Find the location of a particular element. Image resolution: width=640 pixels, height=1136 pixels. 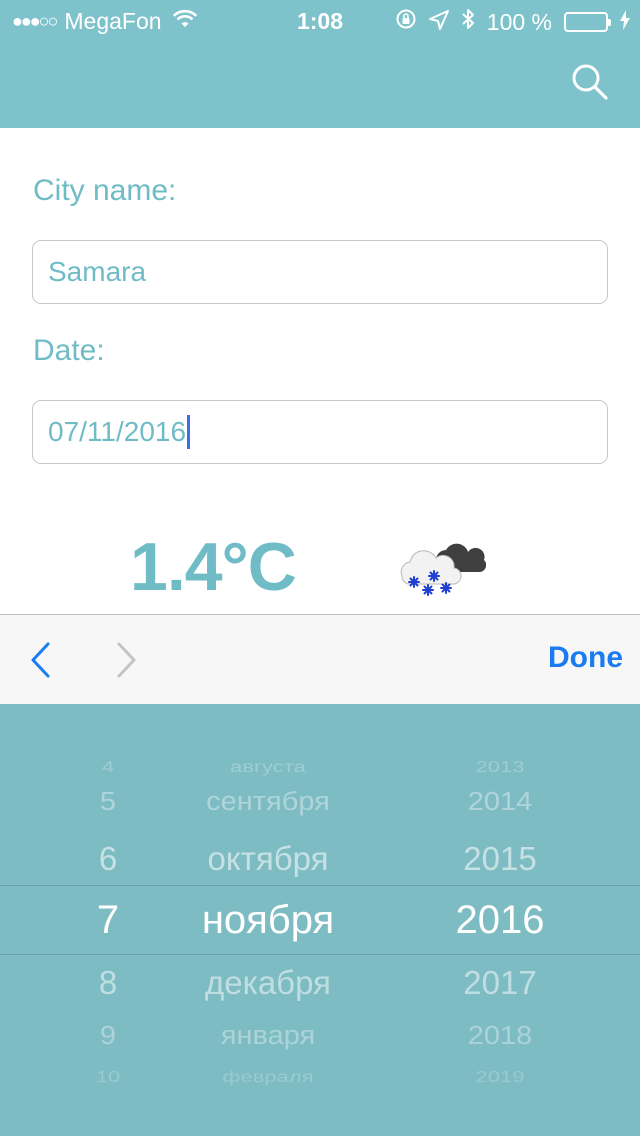

chevron-right-icon is located at coordinates (126, 660).